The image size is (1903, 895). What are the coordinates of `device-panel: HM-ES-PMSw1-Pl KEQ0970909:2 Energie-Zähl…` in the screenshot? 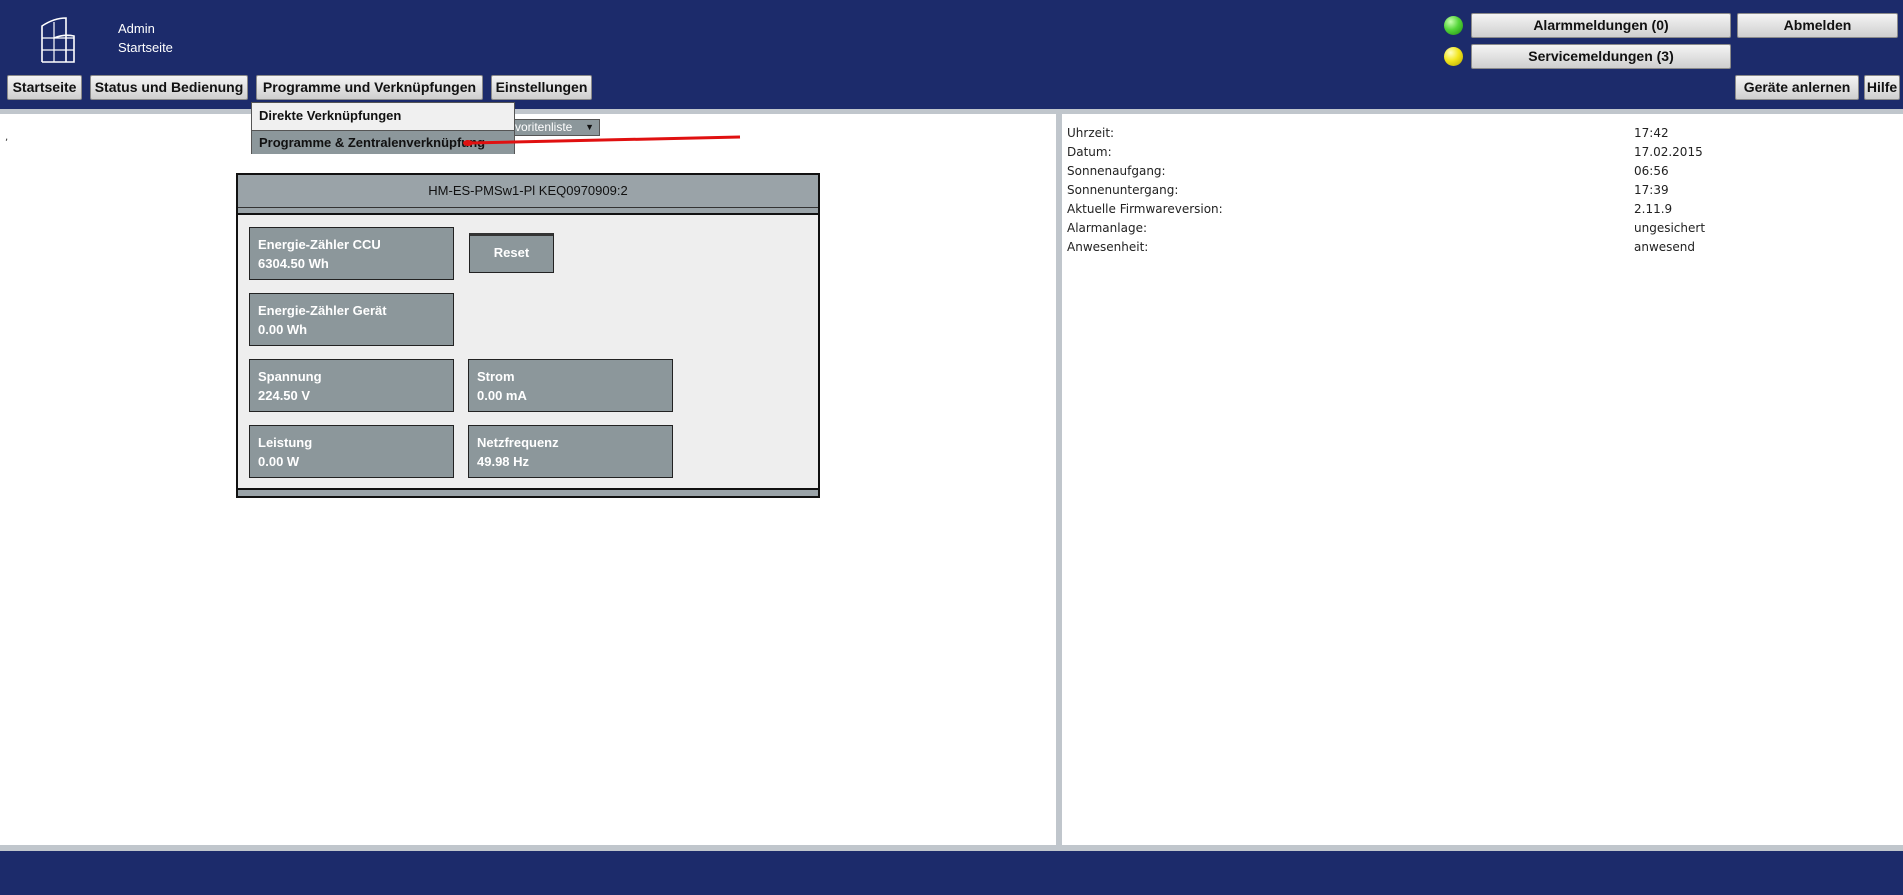 It's located at (528, 335).